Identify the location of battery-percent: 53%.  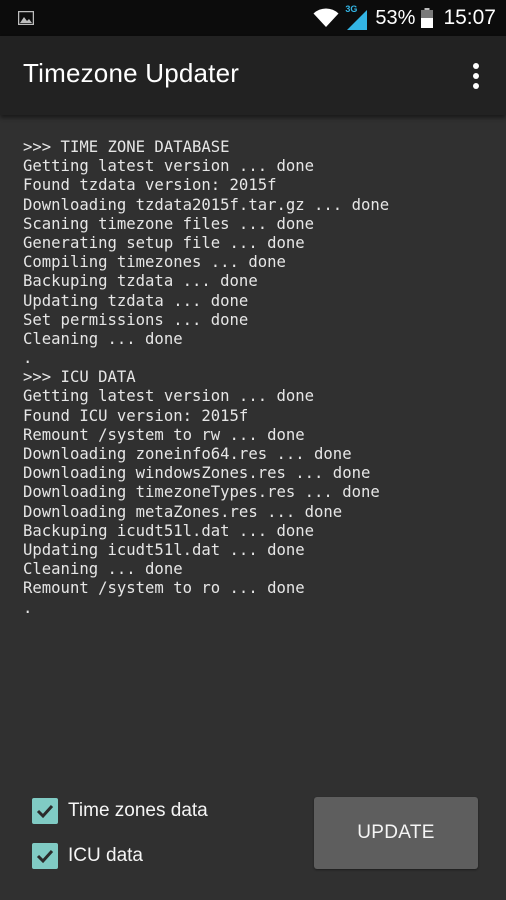
(395, 17).